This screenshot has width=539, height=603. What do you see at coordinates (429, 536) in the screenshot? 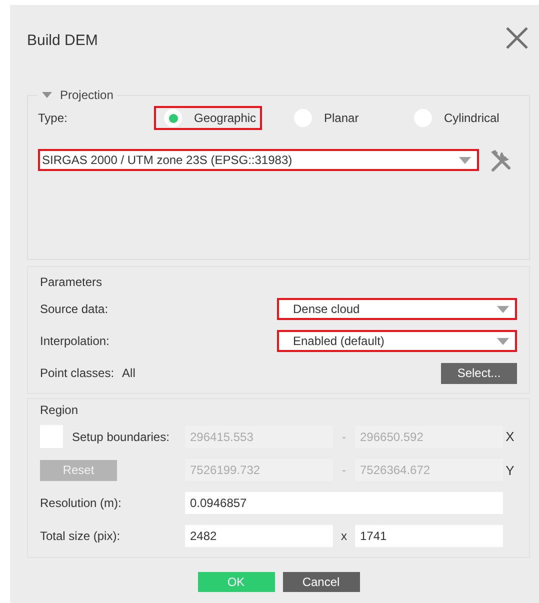
I see `input-field: 1741` at bounding box center [429, 536].